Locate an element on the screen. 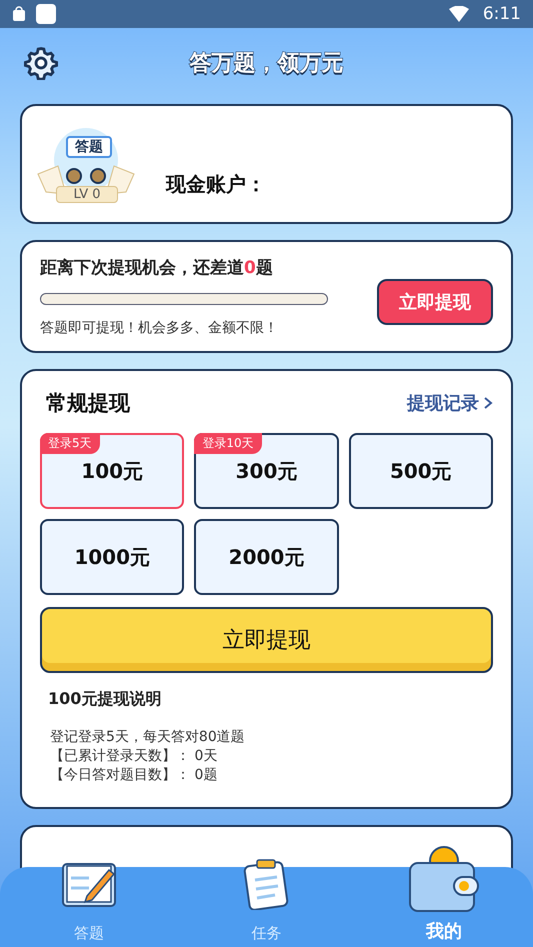 The width and height of the screenshot is (533, 947). cash-account-label: 现金账户： is located at coordinates (216, 184).